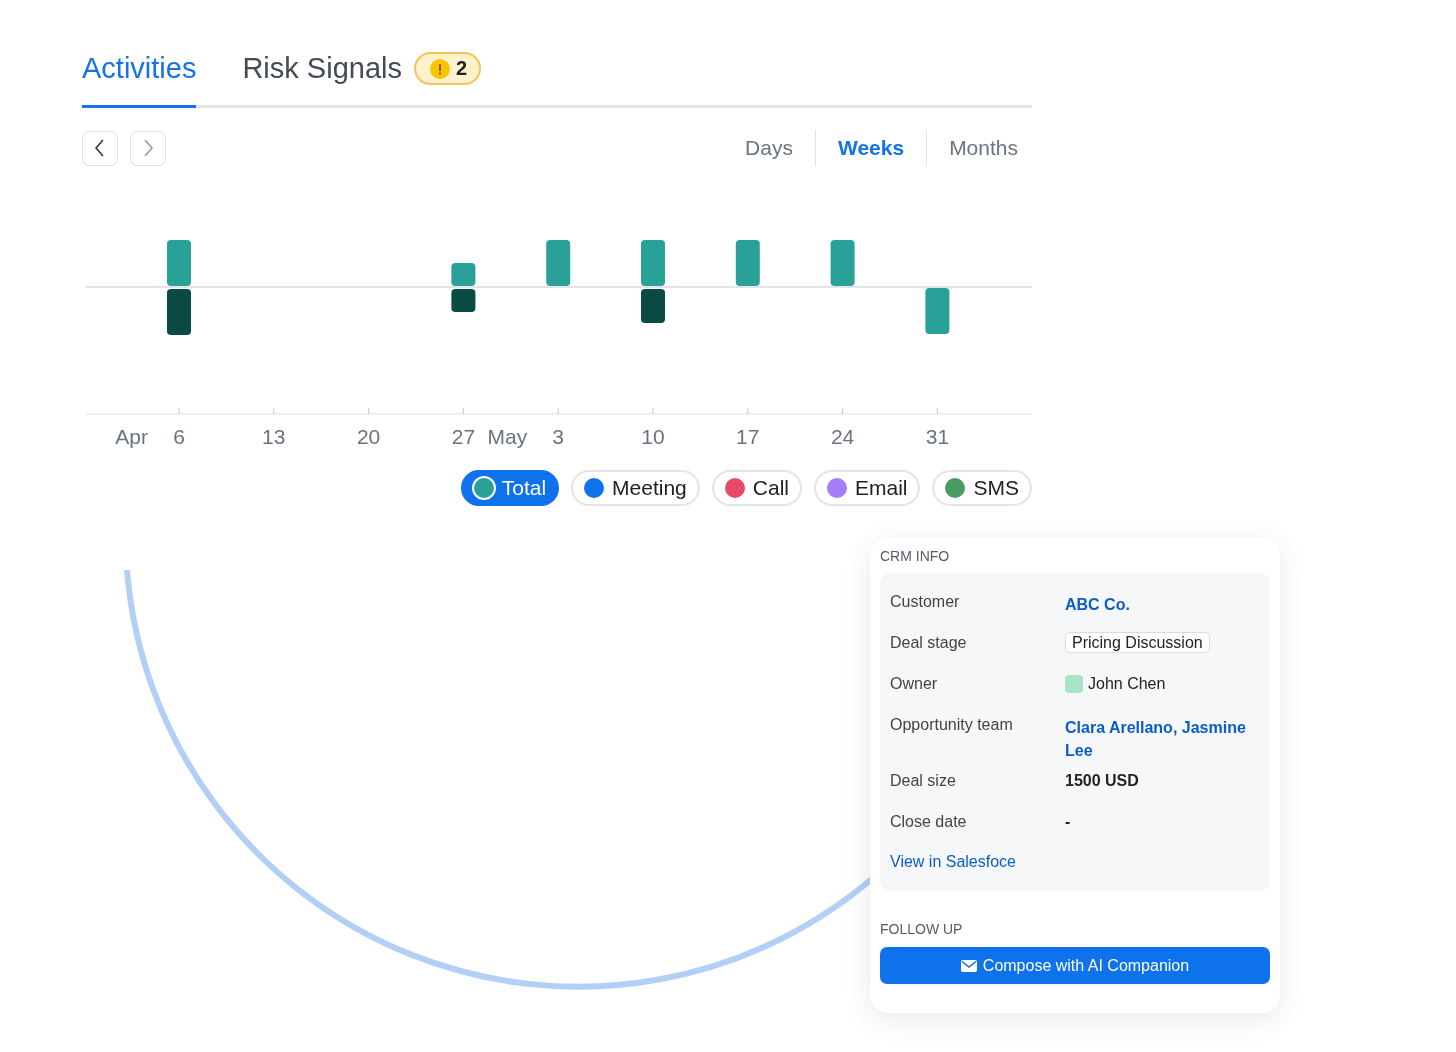 The image size is (1456, 1052). What do you see at coordinates (148, 148) in the screenshot?
I see `chevron-right-icon` at bounding box center [148, 148].